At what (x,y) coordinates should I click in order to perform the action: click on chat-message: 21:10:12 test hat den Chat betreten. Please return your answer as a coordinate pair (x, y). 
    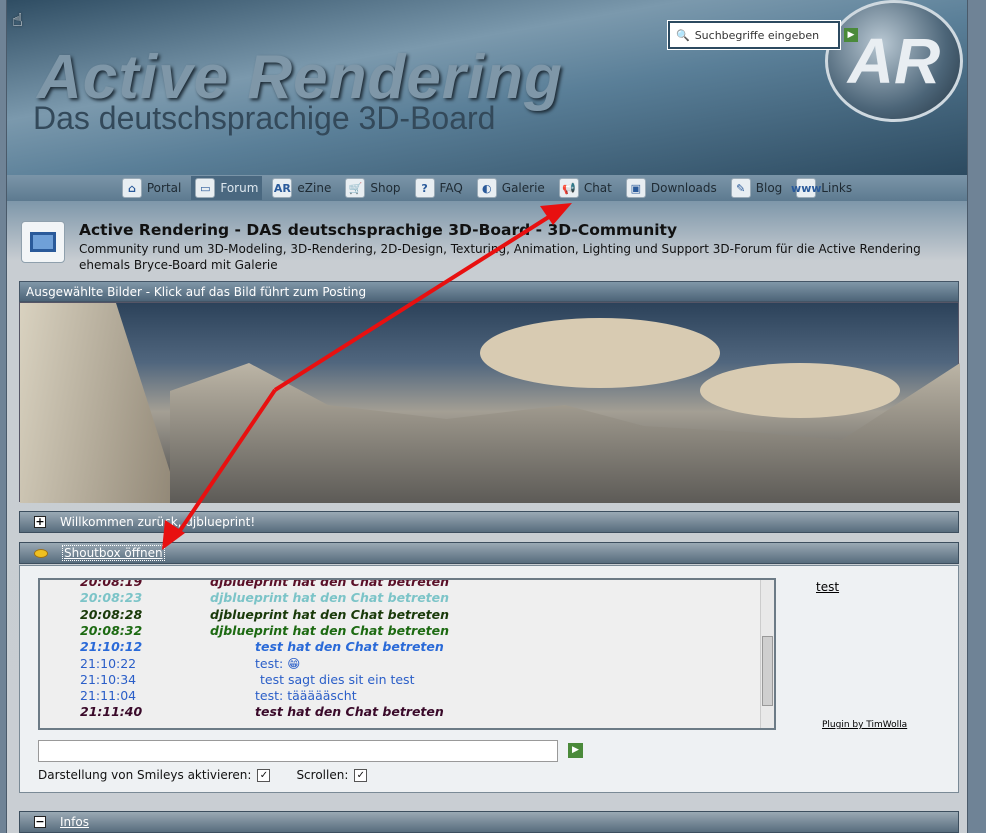
    Looking at the image, I should click on (400, 647).